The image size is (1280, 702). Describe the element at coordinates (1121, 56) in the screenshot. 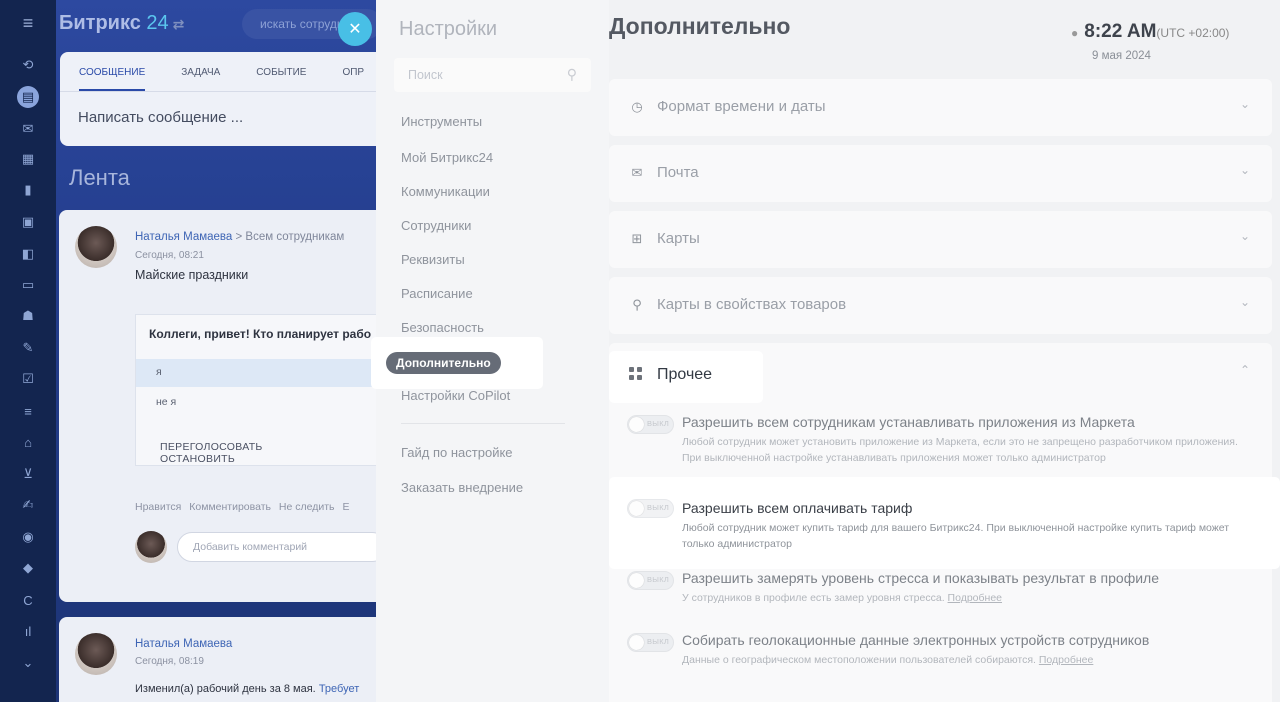

I see `current-date: 9 мая 2024` at that location.